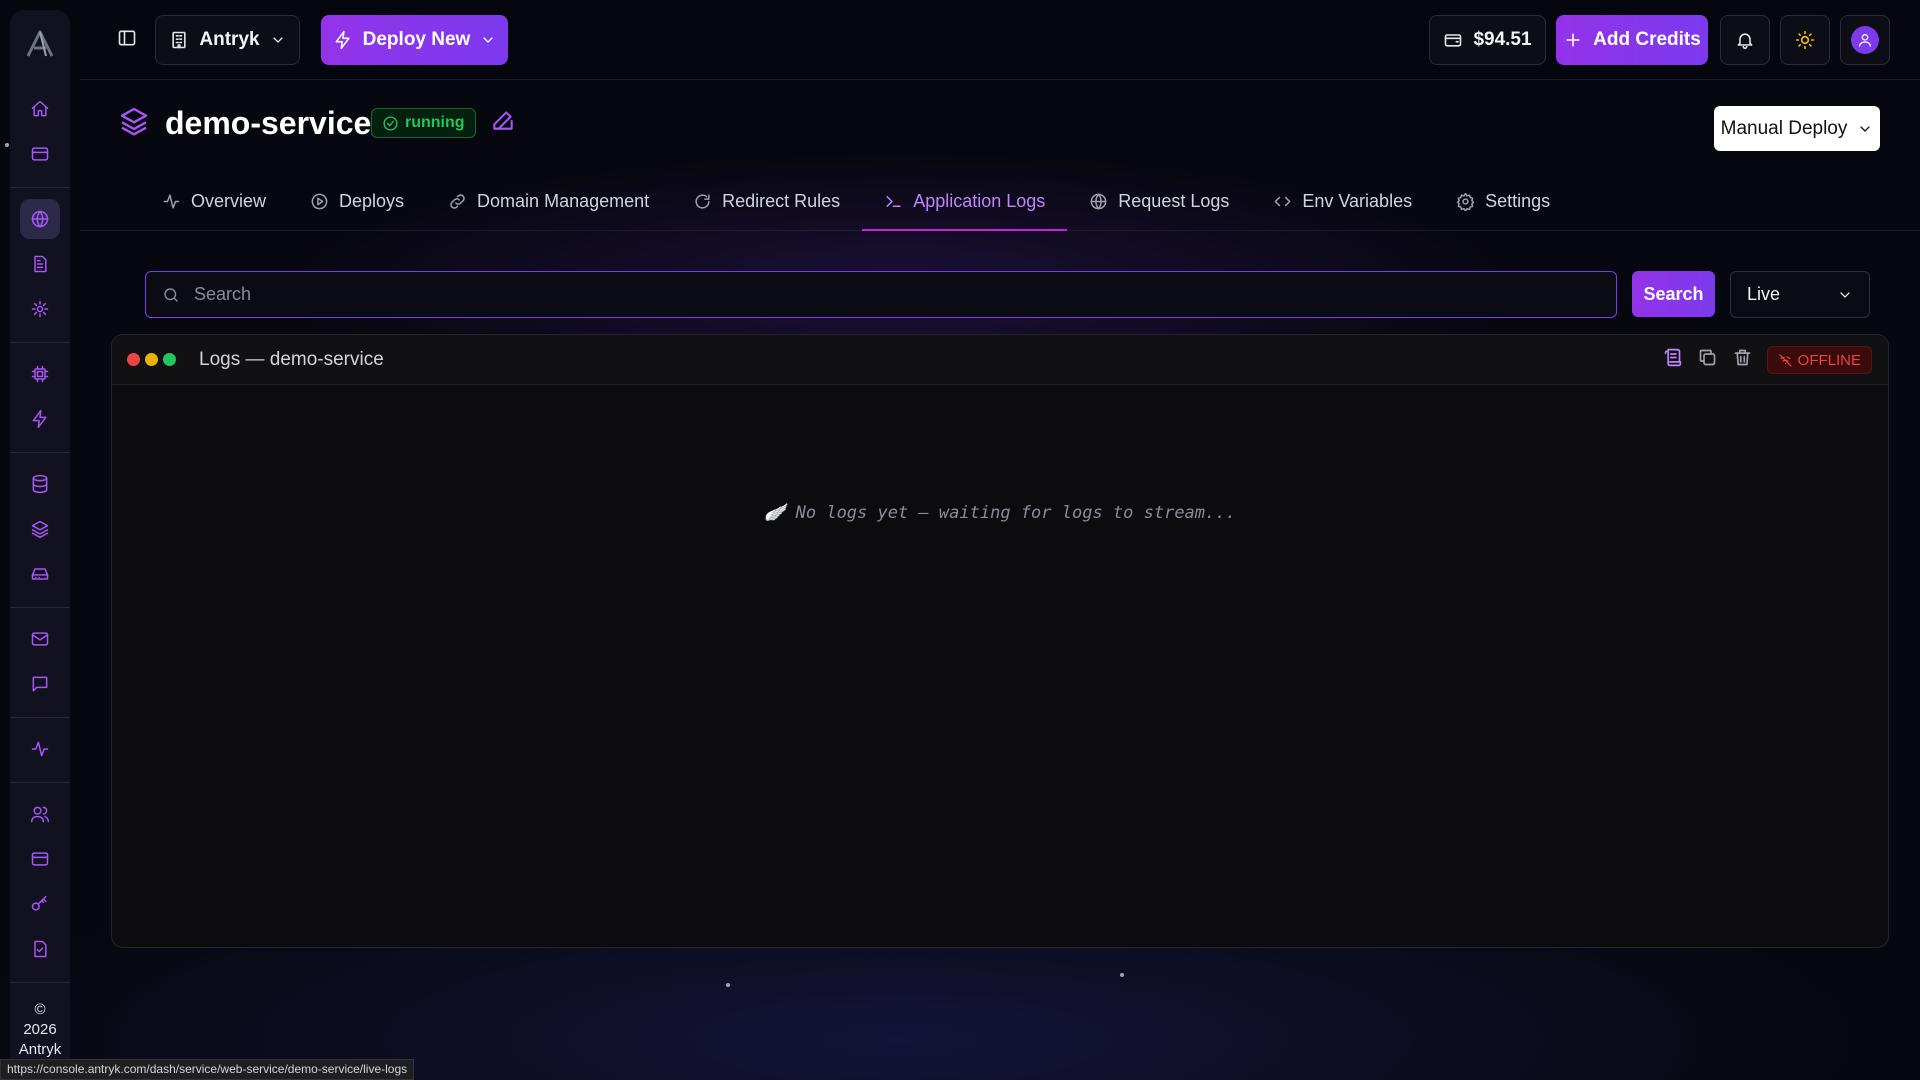 The width and height of the screenshot is (1920, 1080). Describe the element at coordinates (1819, 360) in the screenshot. I see `connection-status-badge: OFFLINE` at that location.